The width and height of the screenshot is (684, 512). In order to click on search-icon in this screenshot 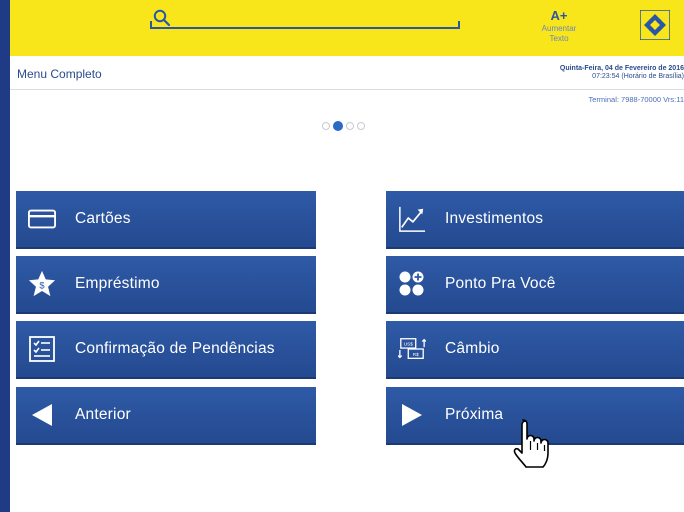, I will do `click(162, 18)`.